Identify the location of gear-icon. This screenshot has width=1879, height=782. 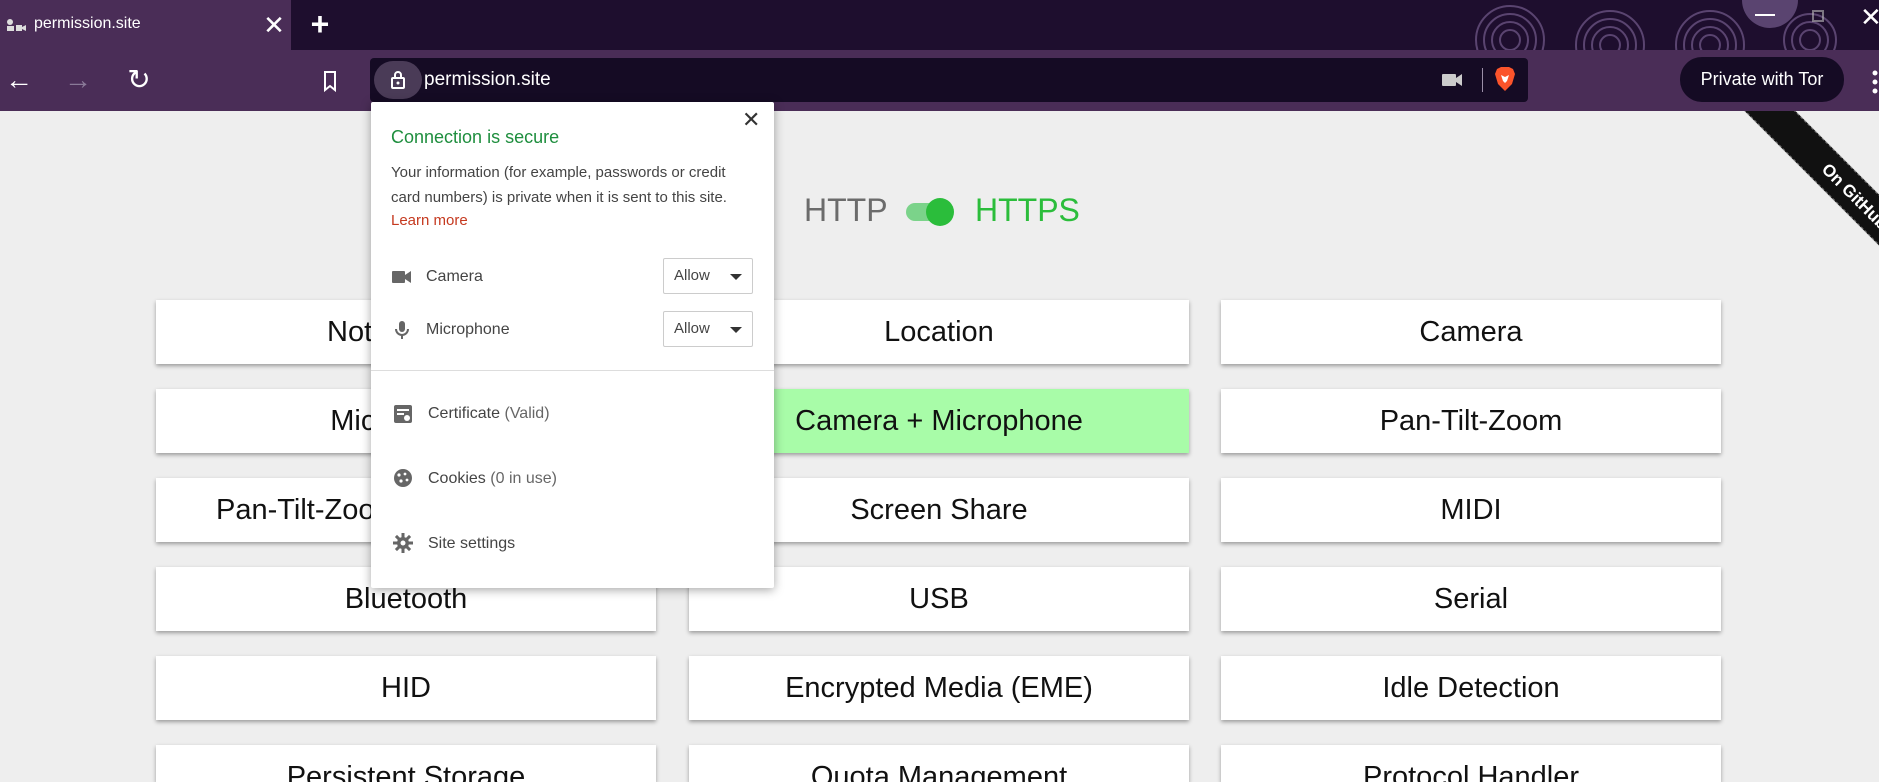
(403, 543).